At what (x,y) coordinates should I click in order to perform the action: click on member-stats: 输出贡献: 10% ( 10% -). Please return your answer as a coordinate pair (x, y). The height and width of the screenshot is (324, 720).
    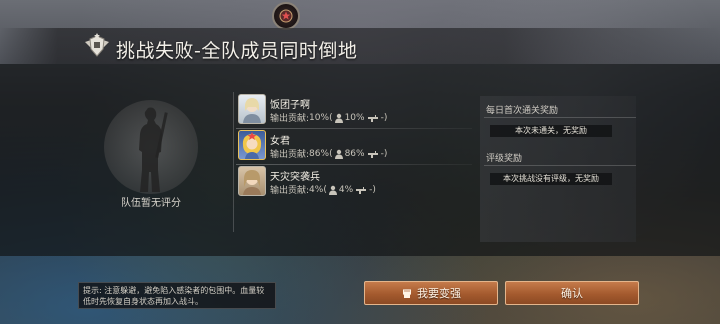
    Looking at the image, I should click on (329, 118).